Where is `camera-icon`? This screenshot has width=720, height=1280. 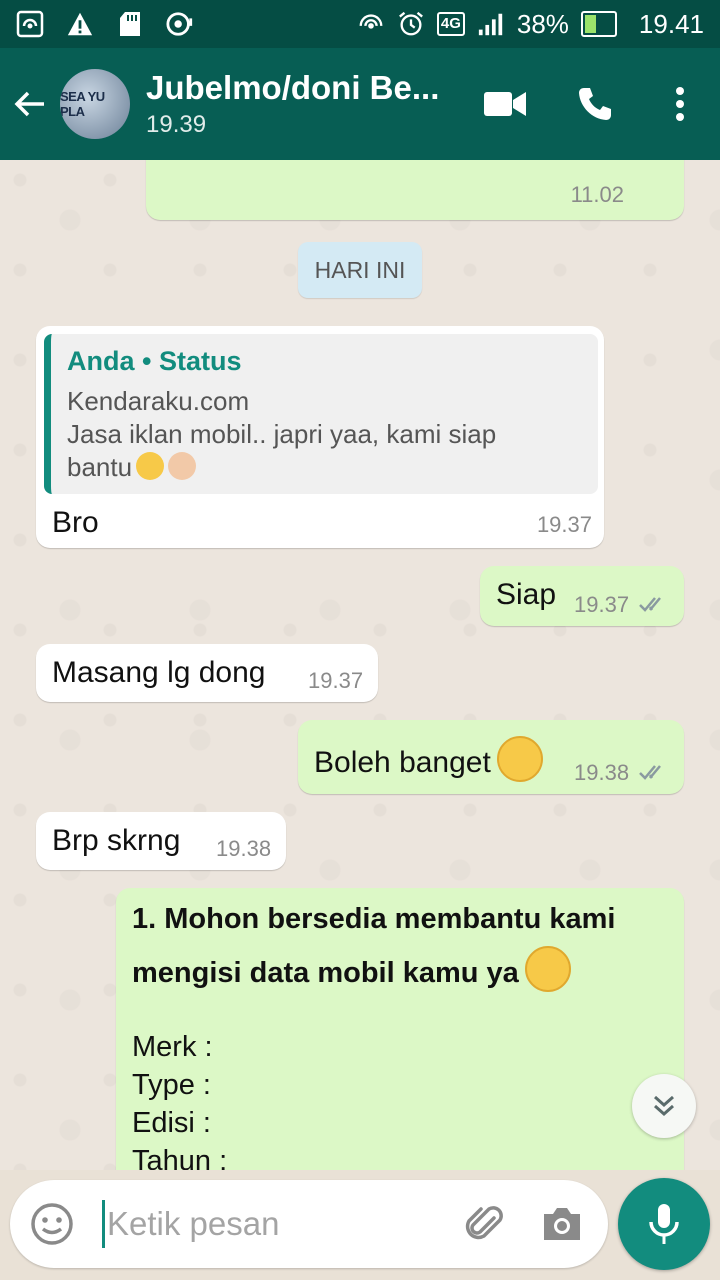
camera-icon is located at coordinates (562, 1224).